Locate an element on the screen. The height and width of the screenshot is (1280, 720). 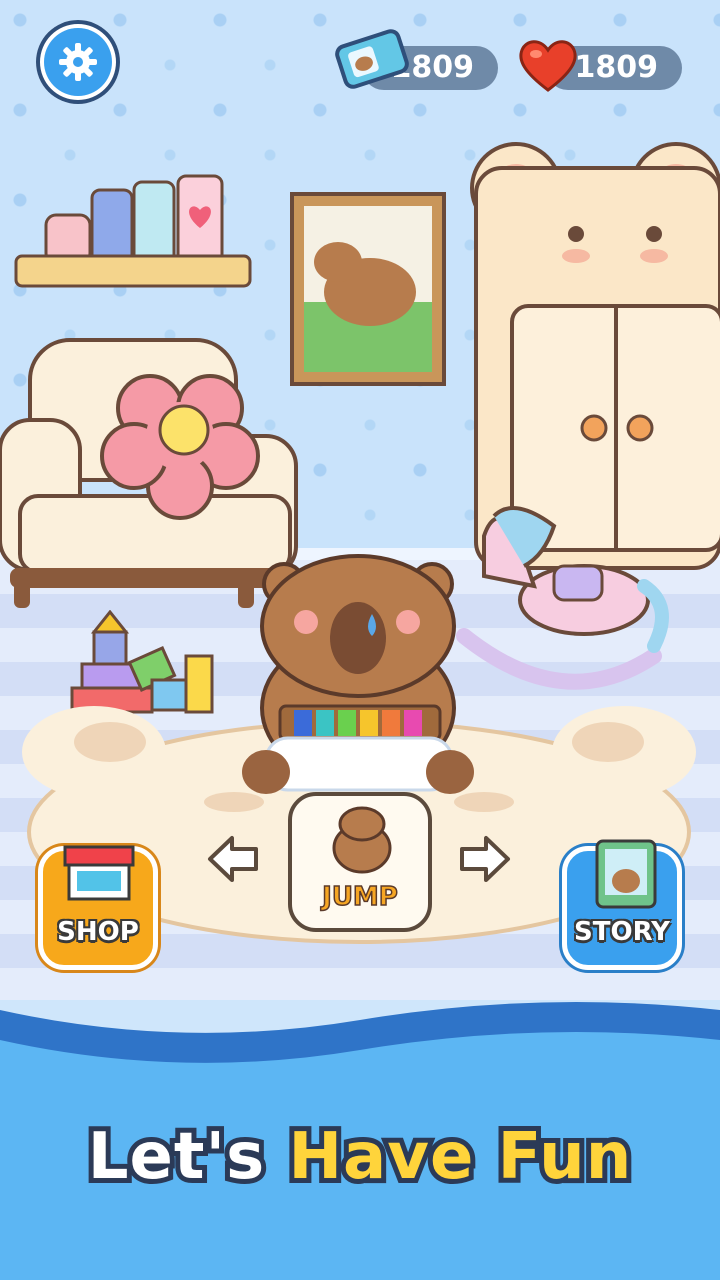
arrow-left-icon is located at coordinates (233, 859).